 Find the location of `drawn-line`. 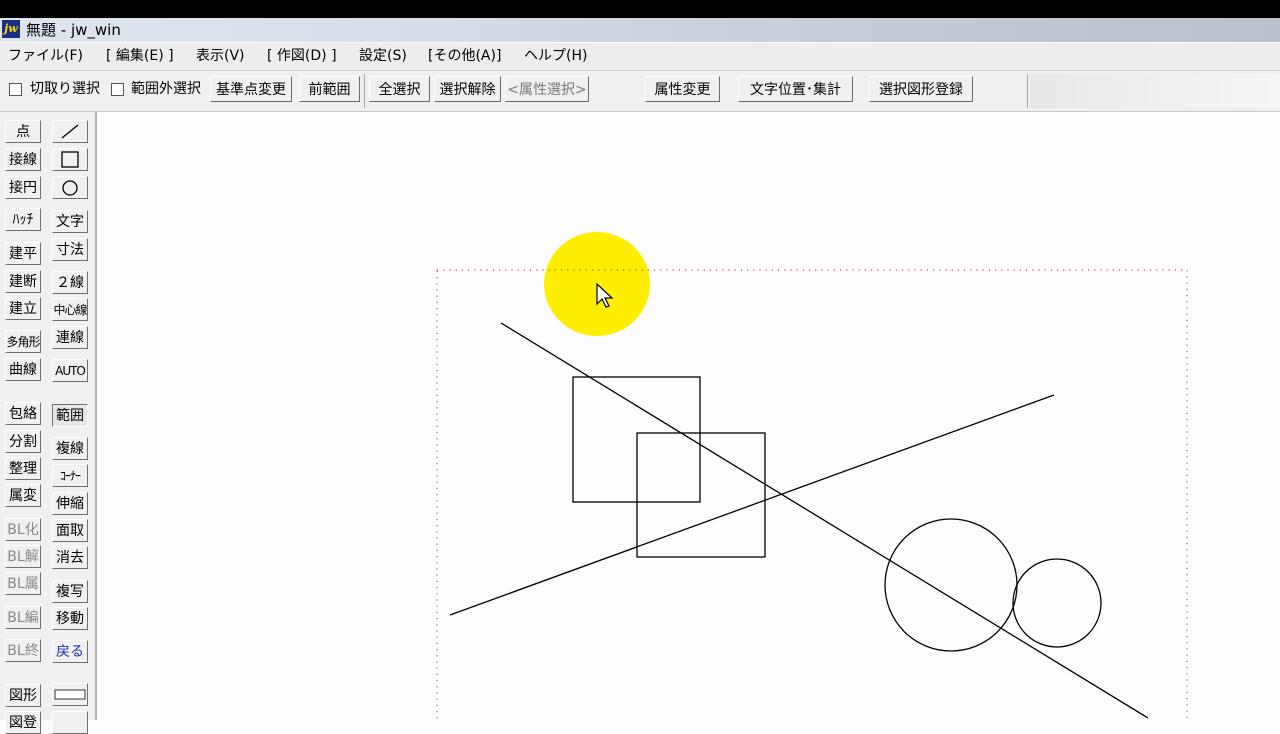

drawn-line is located at coordinates (752, 505).